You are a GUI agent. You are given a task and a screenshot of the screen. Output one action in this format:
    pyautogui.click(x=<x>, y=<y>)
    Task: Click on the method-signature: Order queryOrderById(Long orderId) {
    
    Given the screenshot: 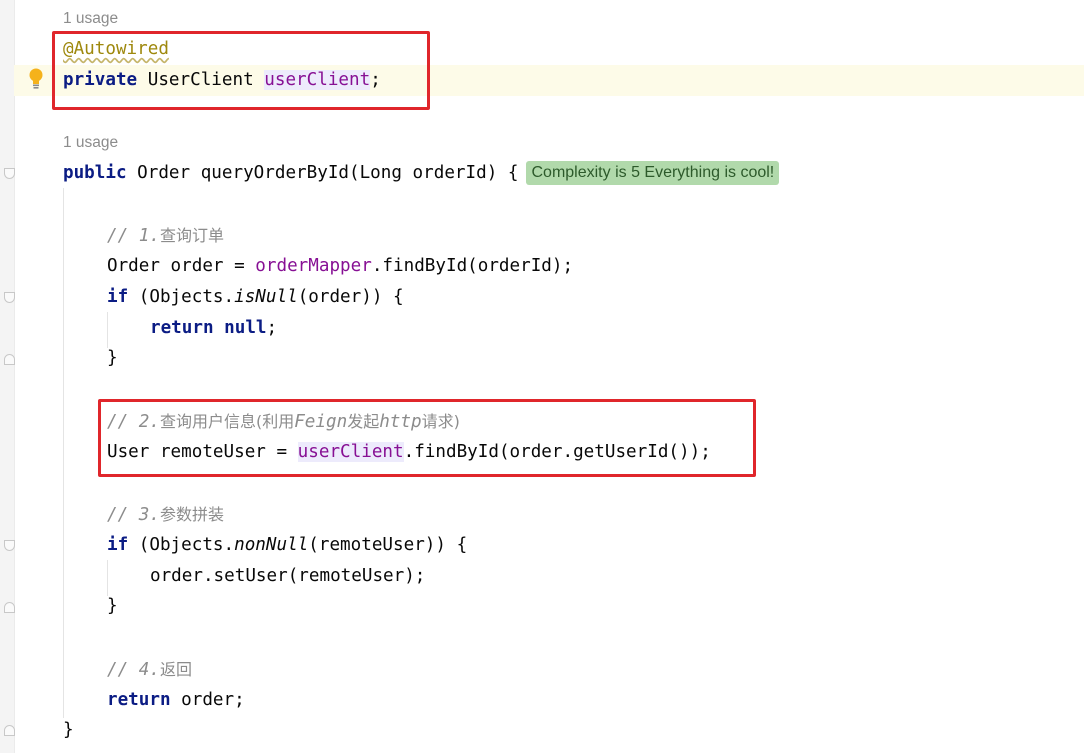 What is the action you would take?
    pyautogui.click(x=322, y=173)
    